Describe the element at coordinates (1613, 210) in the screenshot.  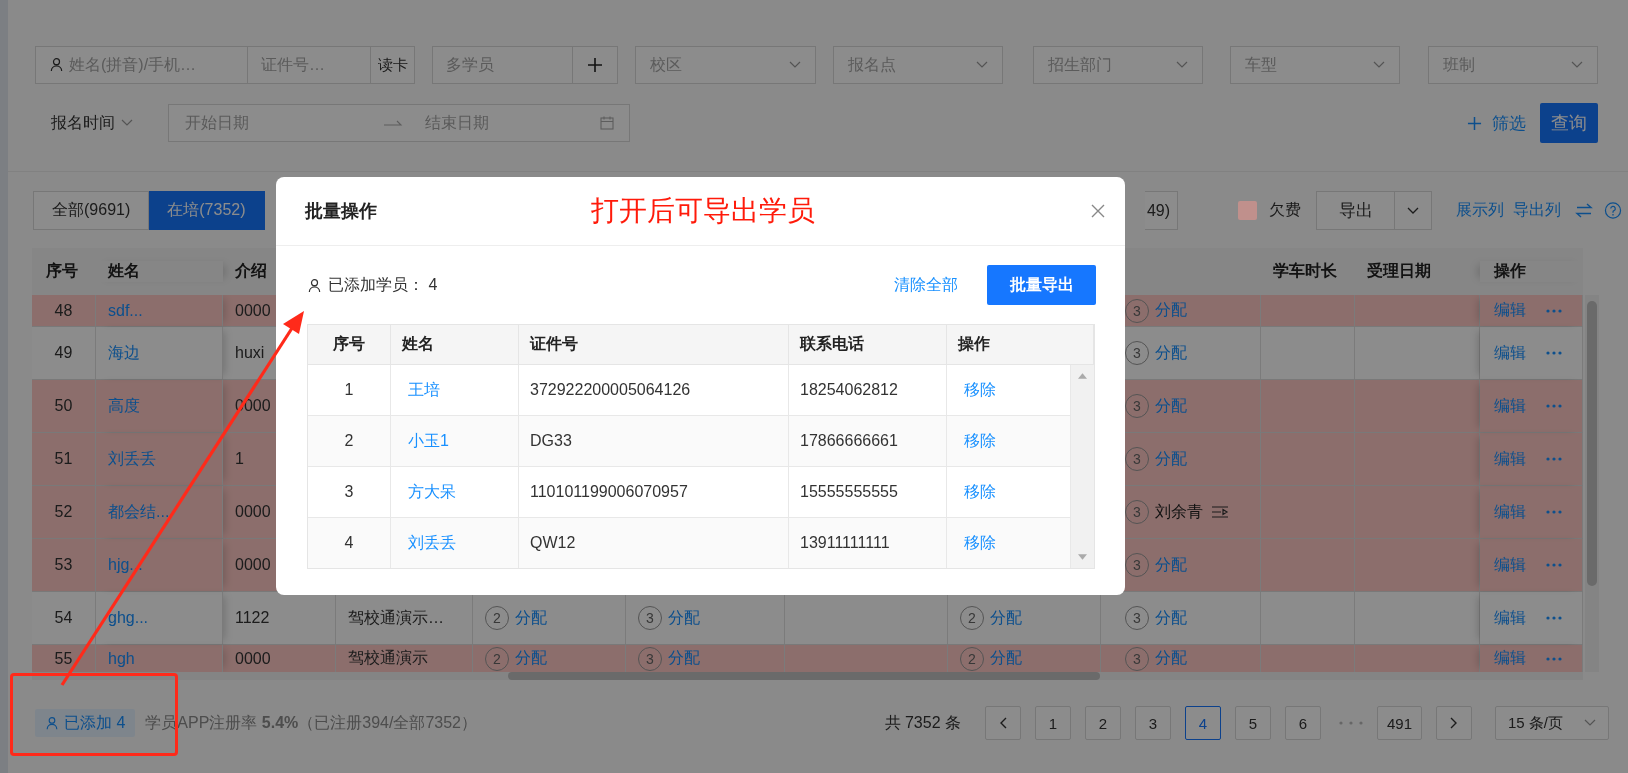
I see `help-icon` at that location.